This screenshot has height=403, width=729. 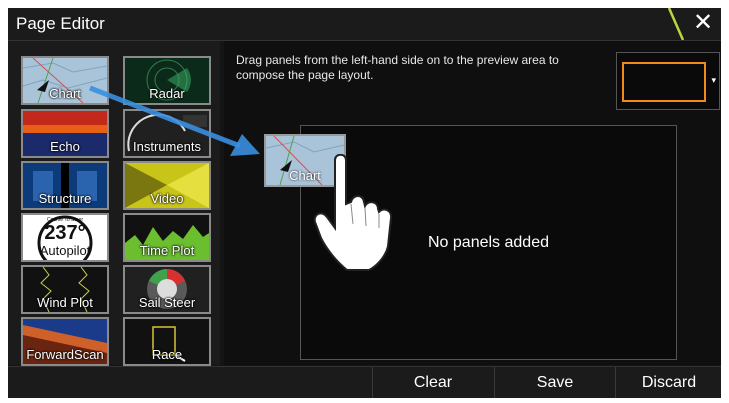 I want to click on save-button: Save, so click(x=554, y=382).